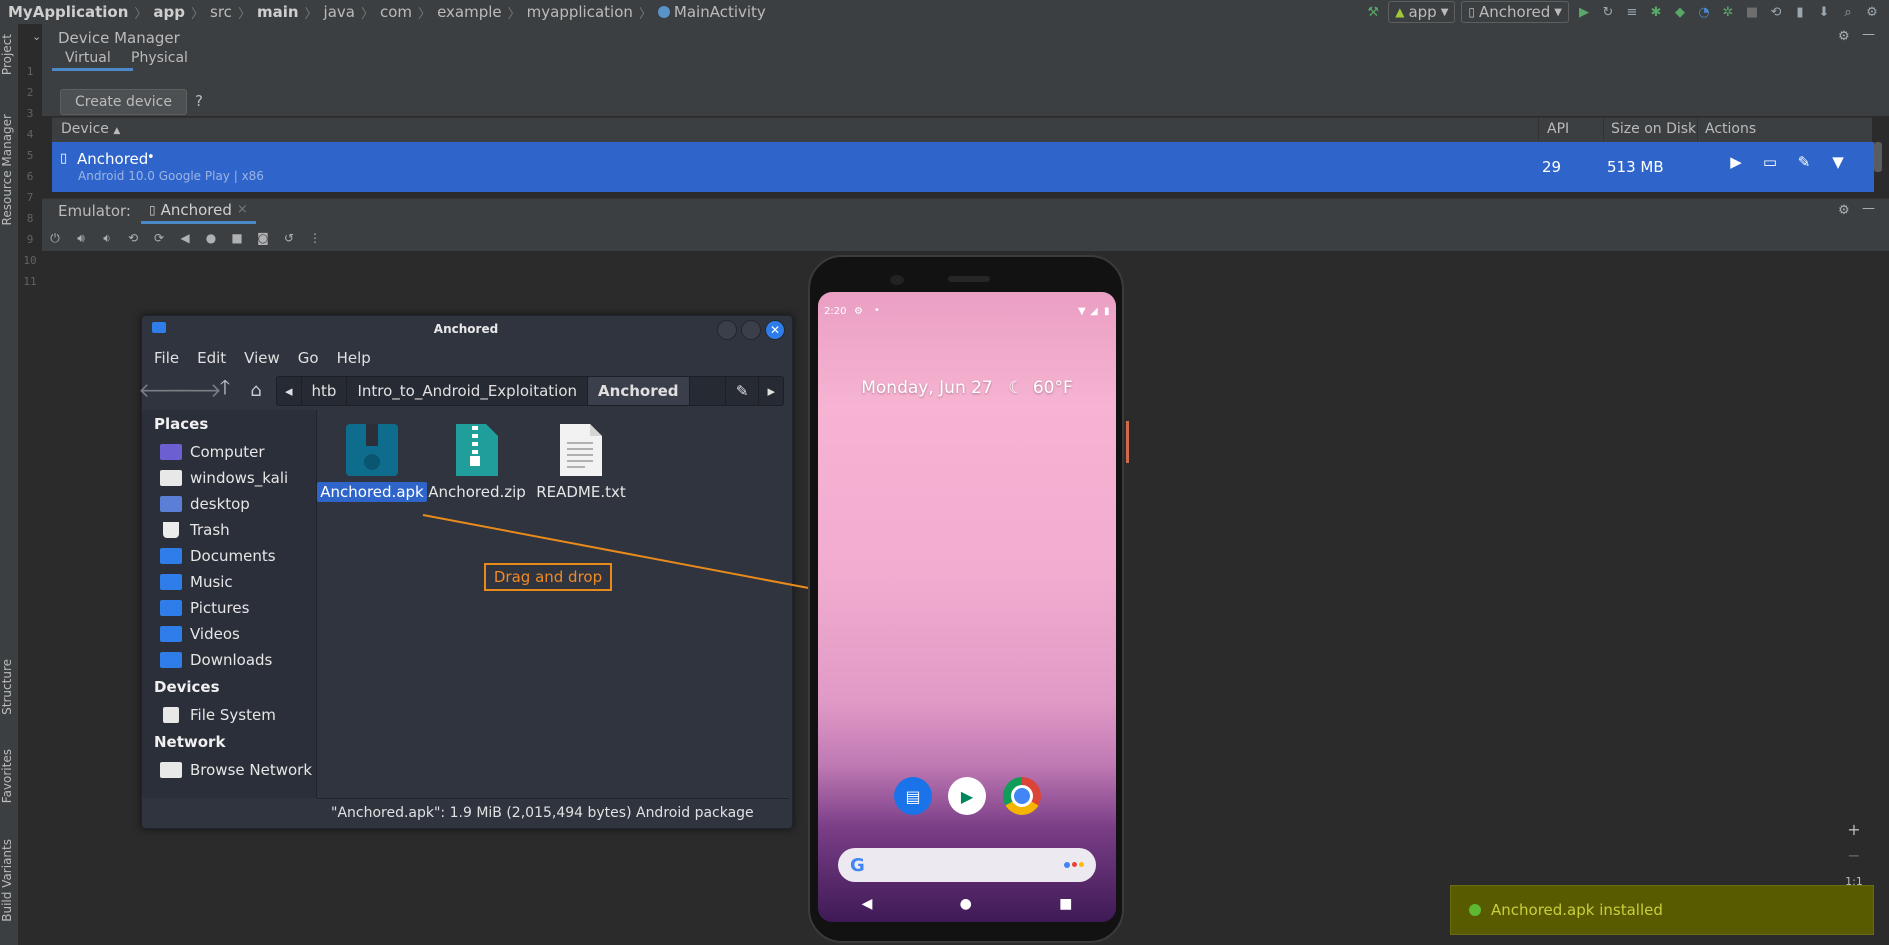  I want to click on install-notification: Anchored.apk installed, so click(1662, 910).